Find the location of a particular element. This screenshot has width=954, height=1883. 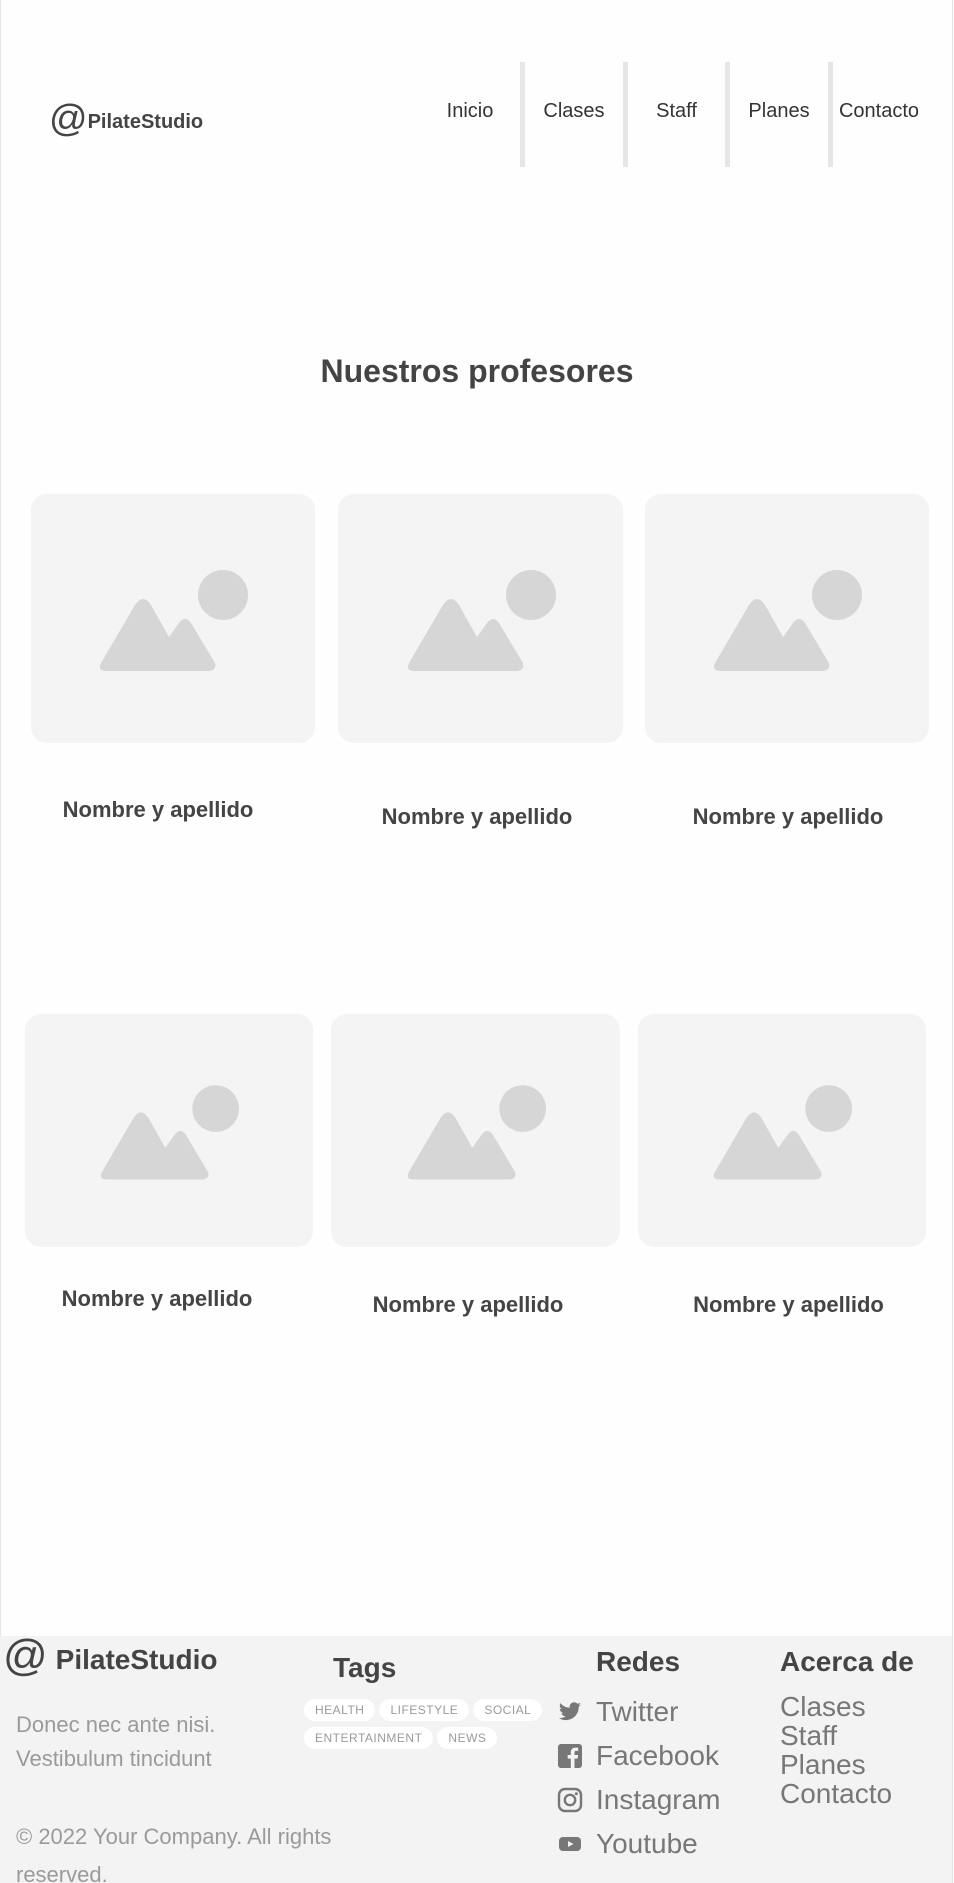

social-twitter: Twitter is located at coordinates (636, 1712).